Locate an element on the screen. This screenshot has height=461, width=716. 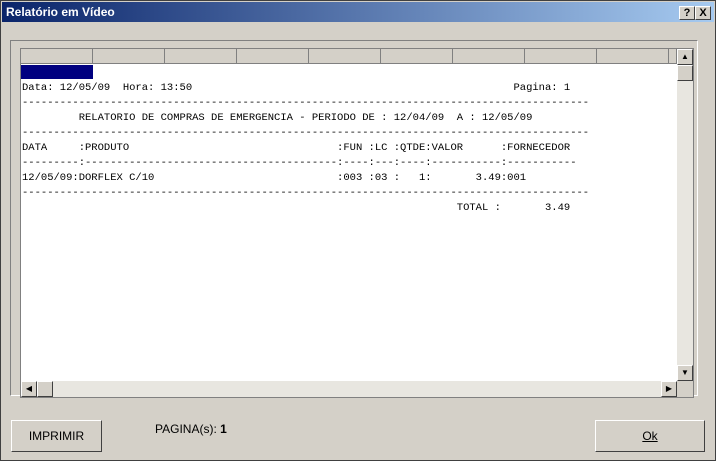
scroll-down-icon: ▼ is located at coordinates (685, 373).